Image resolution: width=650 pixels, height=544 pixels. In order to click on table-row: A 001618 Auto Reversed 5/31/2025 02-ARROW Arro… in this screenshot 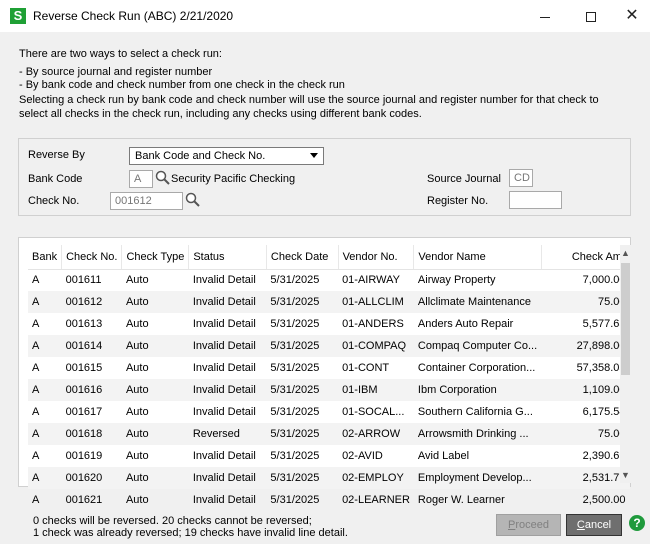, I will do `click(329, 434)`.